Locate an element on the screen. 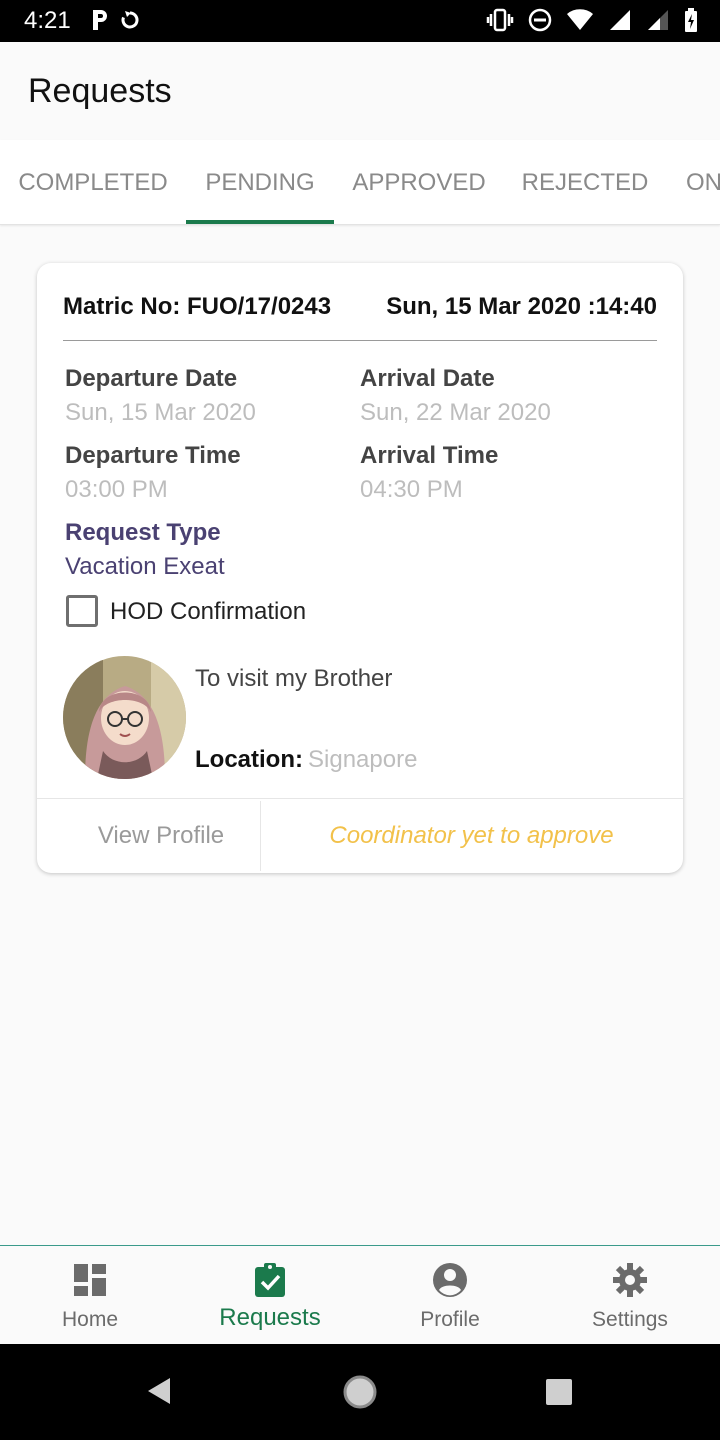 The width and height of the screenshot is (720, 1440). nav-settings-label: Settings is located at coordinates (630, 1319).